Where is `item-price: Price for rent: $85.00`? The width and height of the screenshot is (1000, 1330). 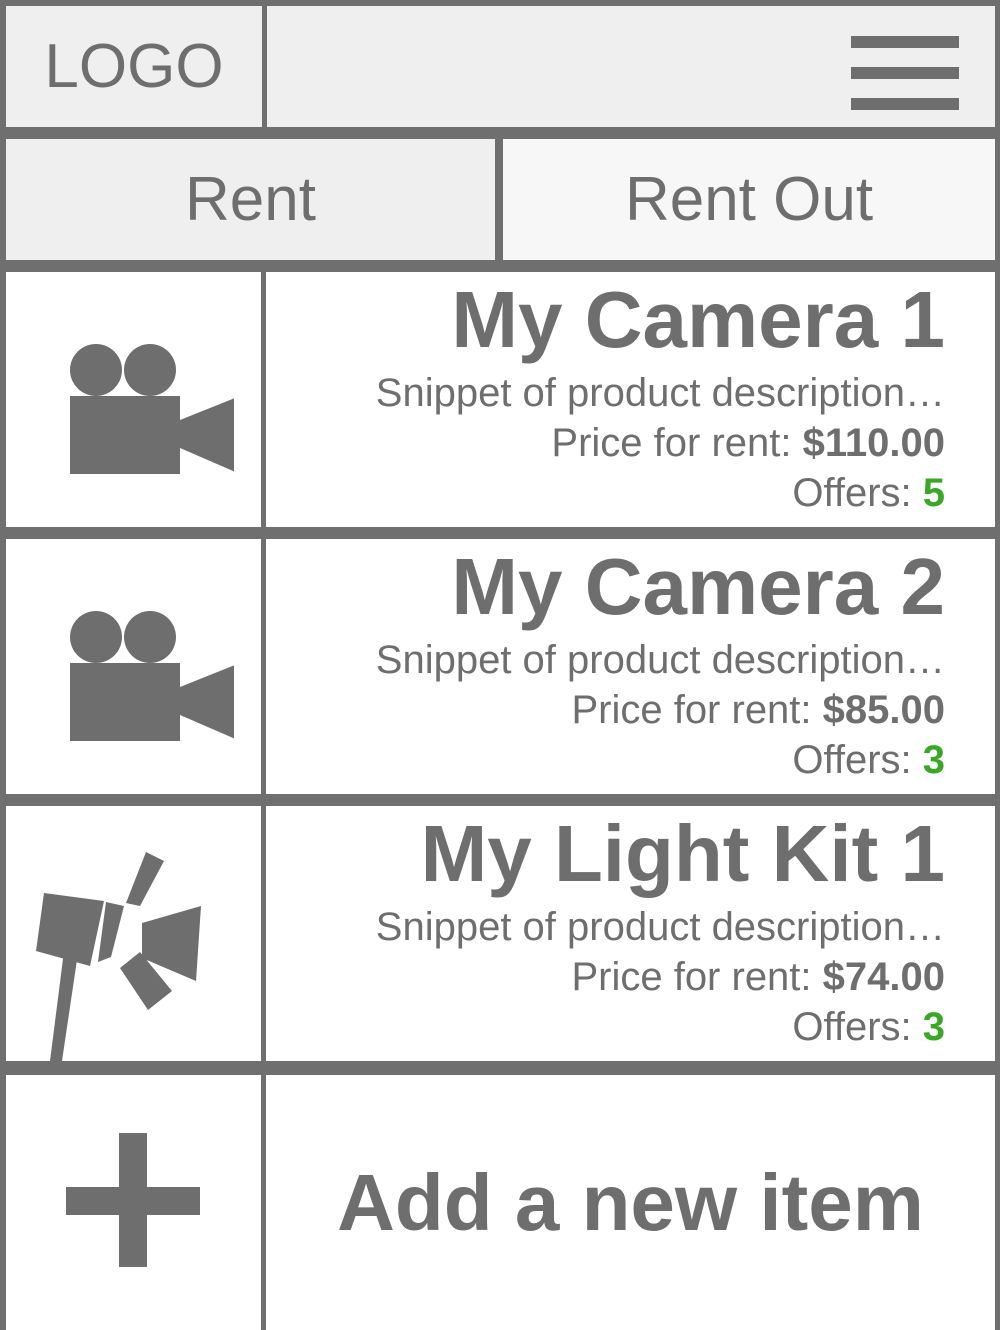 item-price: Price for rent: $85.00 is located at coordinates (605, 710).